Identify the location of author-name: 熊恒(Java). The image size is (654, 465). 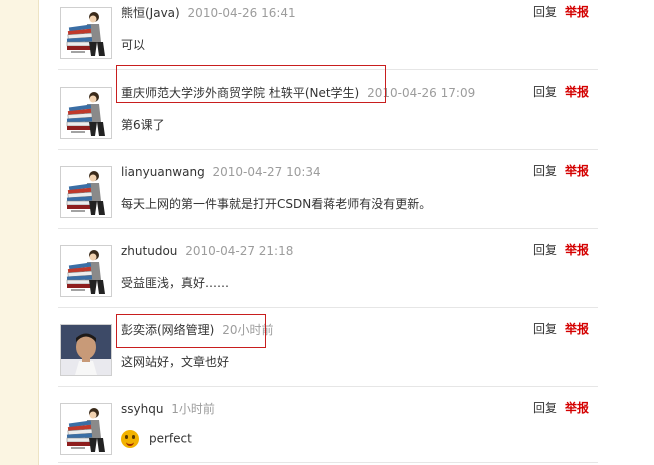
(150, 13).